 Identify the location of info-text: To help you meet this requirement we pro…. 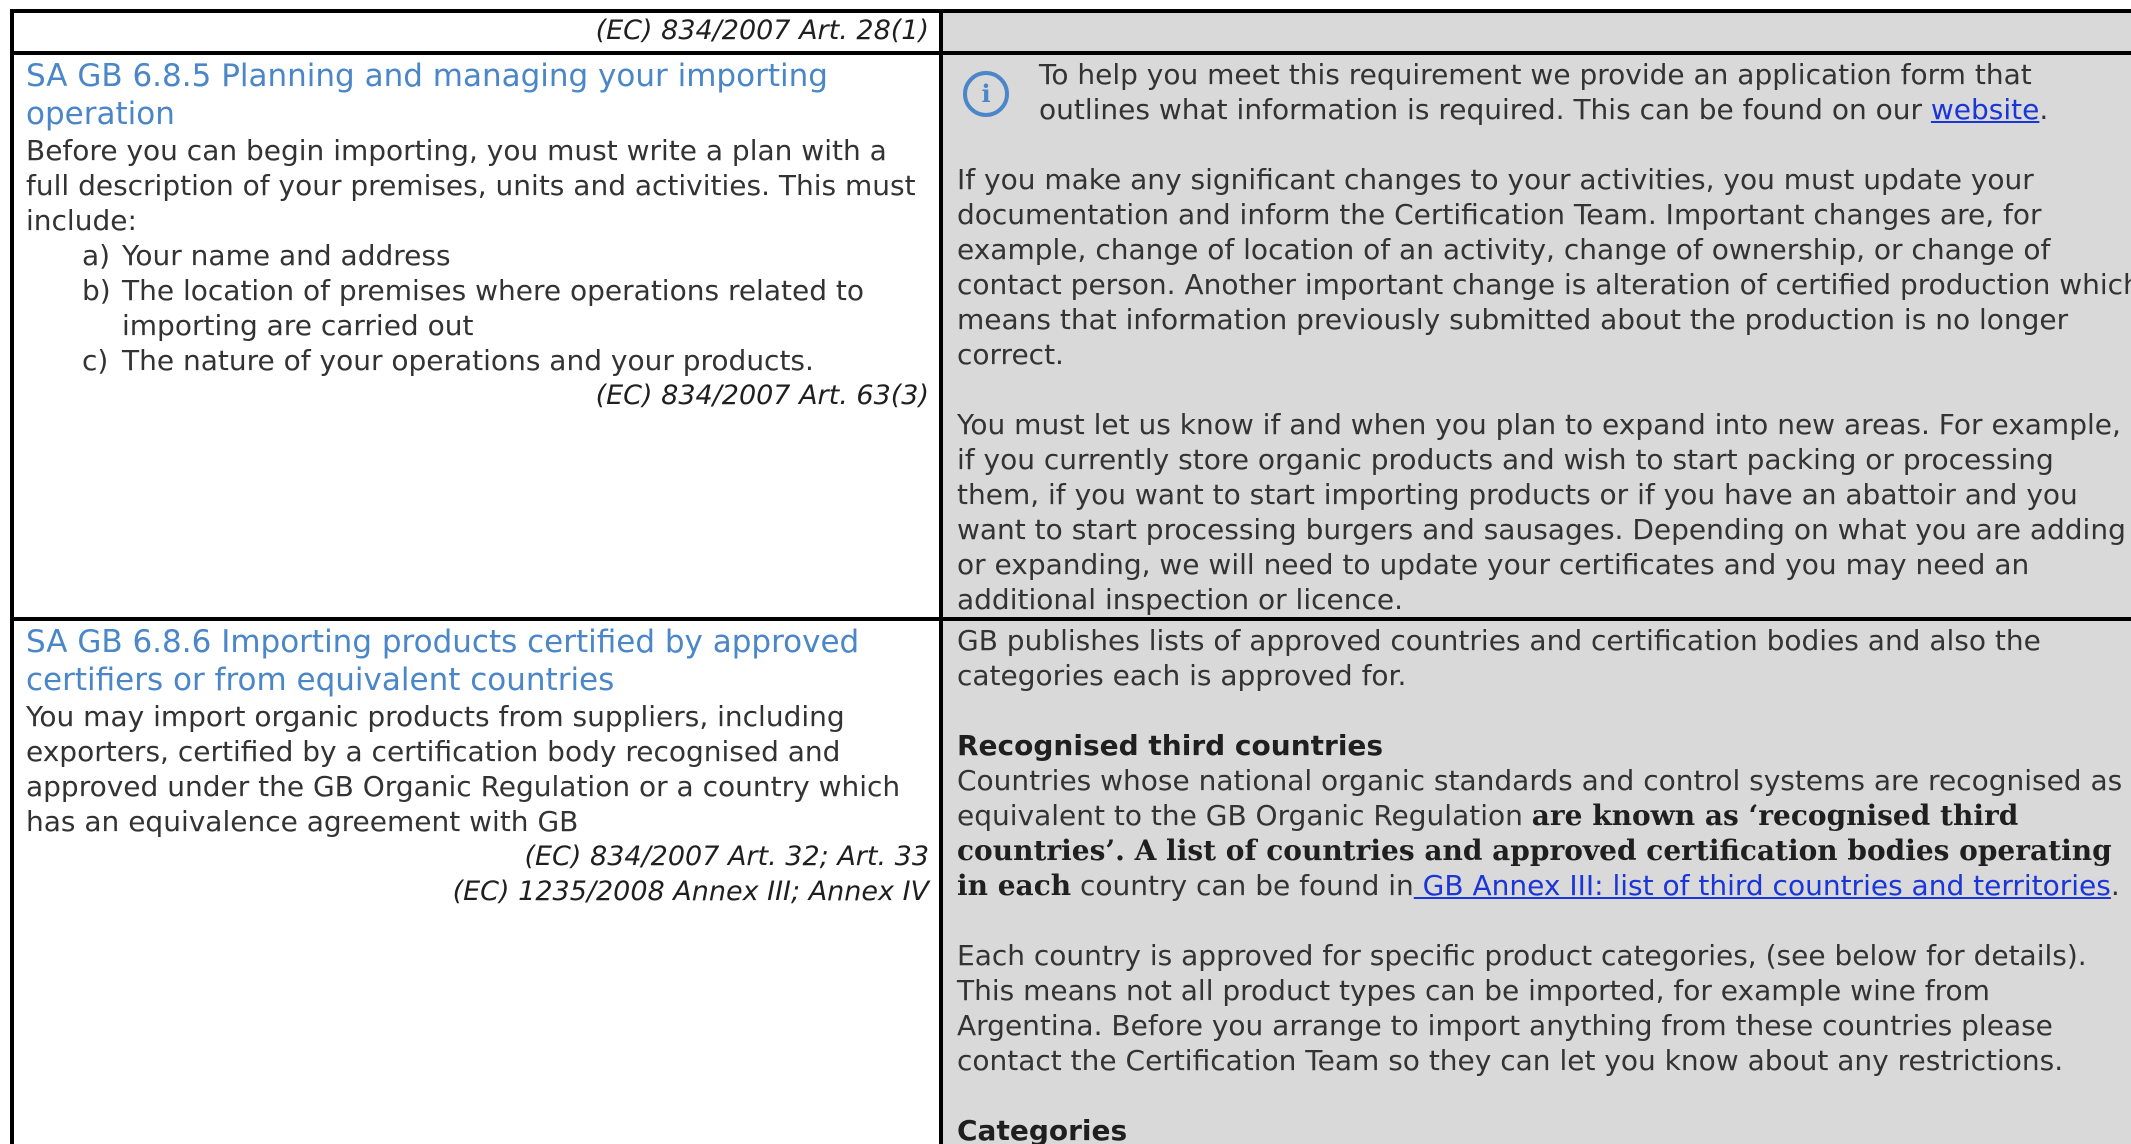
(1585, 92).